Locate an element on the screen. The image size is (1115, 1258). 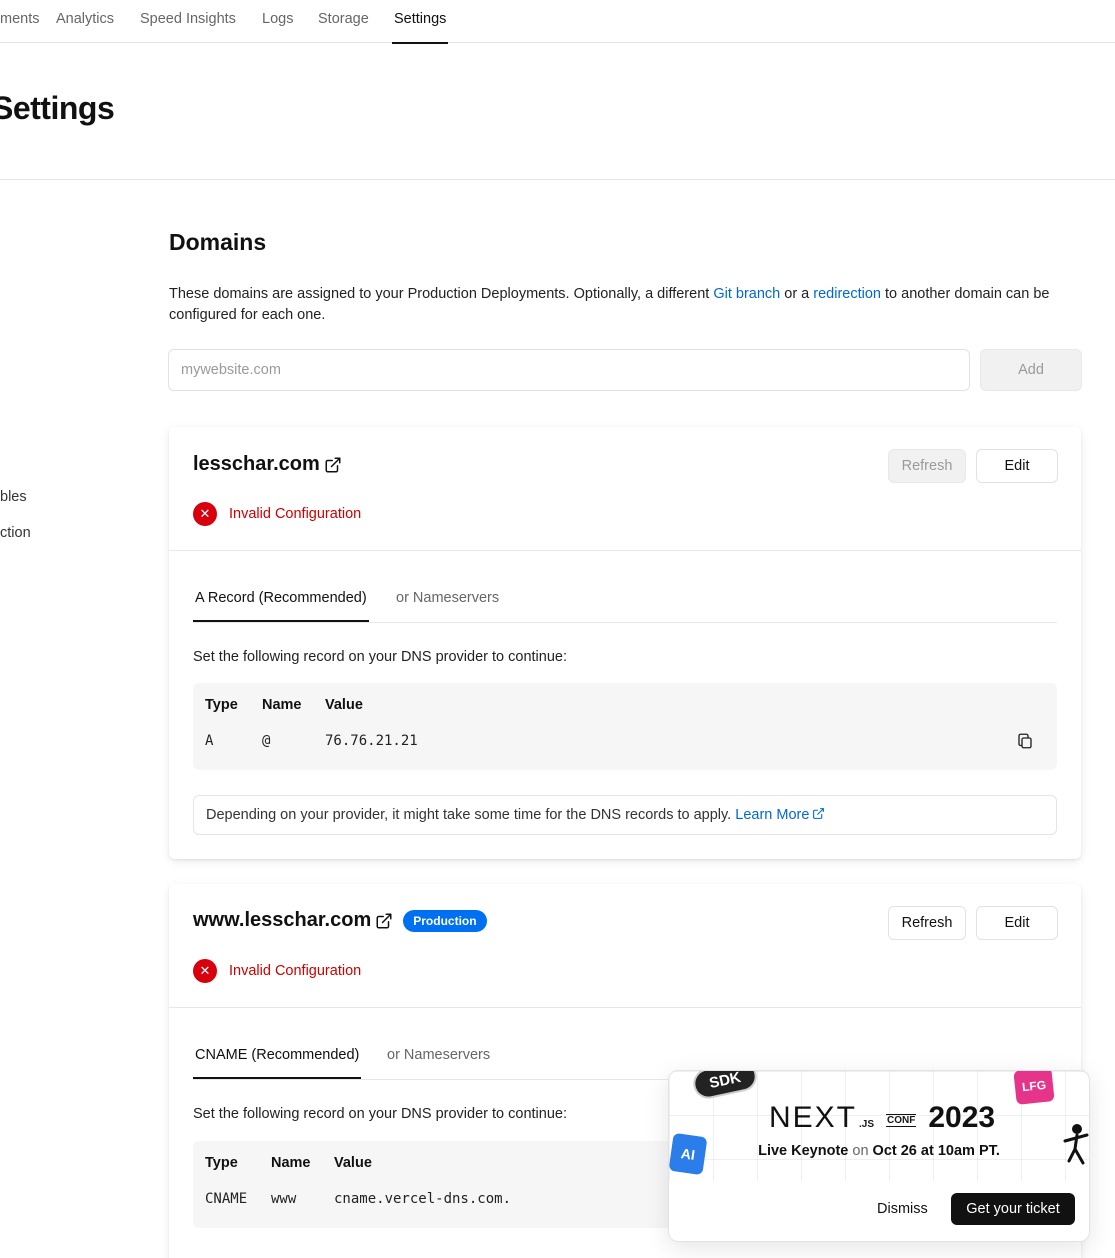
tab-settings: Settings is located at coordinates (420, 22).